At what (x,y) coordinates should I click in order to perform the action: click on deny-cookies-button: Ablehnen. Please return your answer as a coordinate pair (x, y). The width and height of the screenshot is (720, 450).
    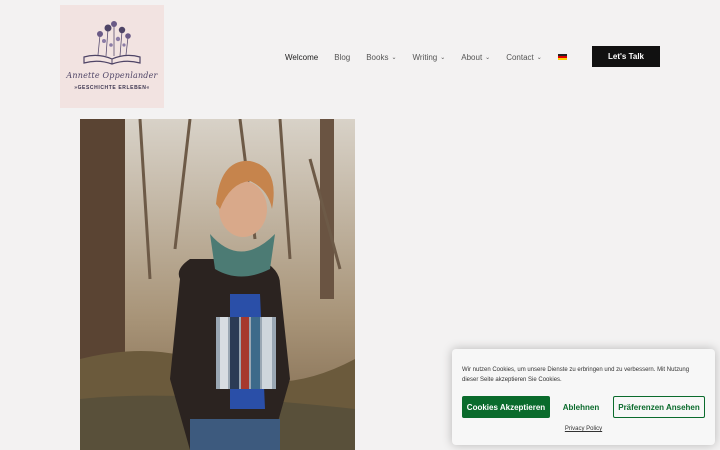
    Looking at the image, I should click on (581, 407).